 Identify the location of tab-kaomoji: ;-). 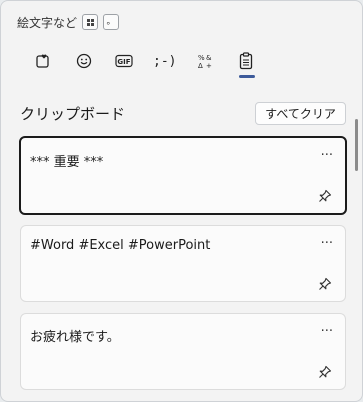
(165, 61).